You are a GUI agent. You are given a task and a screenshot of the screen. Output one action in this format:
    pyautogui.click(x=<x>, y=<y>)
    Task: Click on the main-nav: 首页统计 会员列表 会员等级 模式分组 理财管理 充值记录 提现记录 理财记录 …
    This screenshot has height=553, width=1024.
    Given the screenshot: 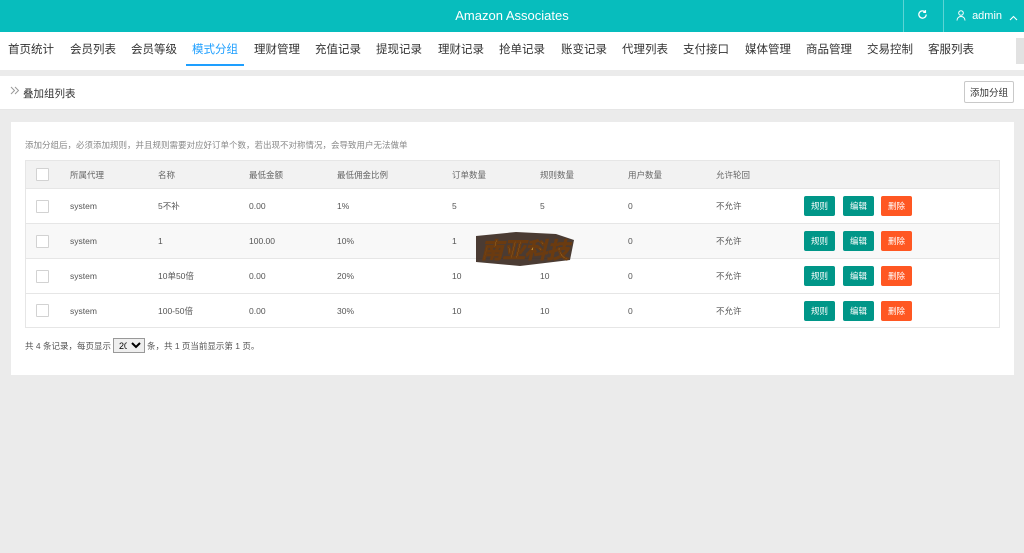 What is the action you would take?
    pyautogui.click(x=512, y=51)
    